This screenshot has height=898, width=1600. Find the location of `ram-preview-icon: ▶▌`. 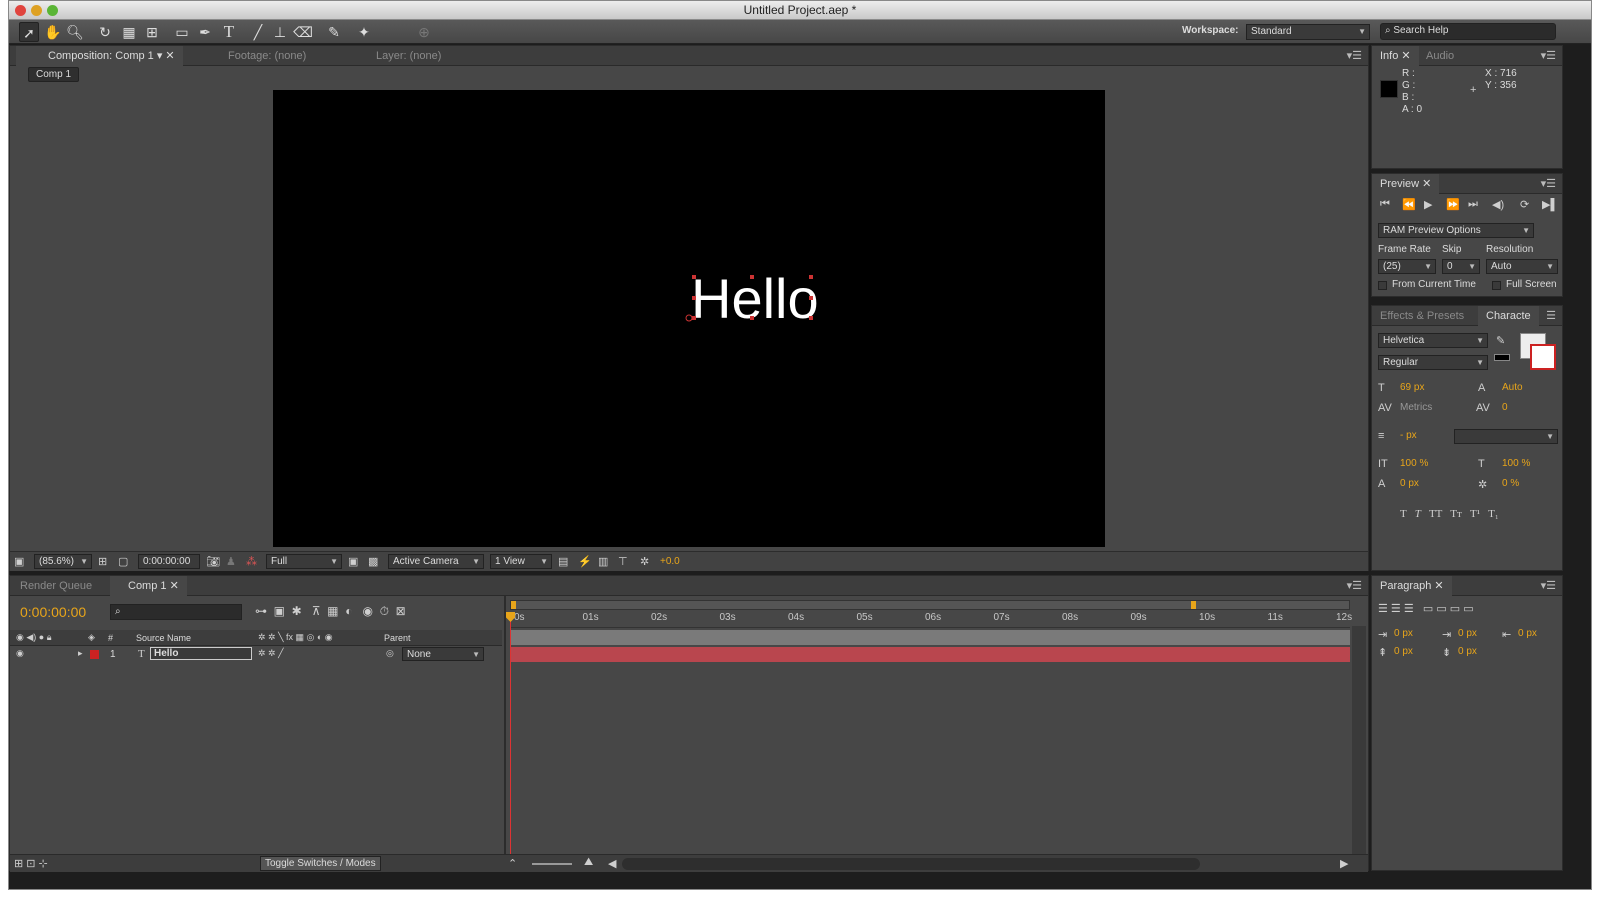

ram-preview-icon: ▶▌ is located at coordinates (1550, 204).